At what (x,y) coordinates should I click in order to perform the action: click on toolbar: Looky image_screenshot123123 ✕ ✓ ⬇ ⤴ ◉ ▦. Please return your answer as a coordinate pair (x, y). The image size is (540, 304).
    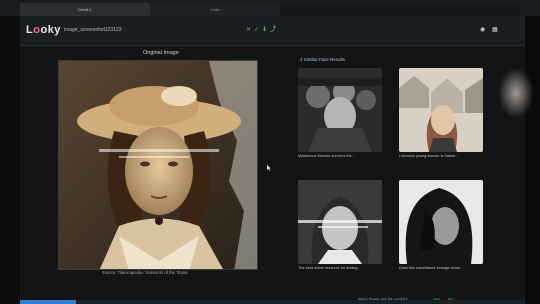
    Looking at the image, I should click on (272, 31).